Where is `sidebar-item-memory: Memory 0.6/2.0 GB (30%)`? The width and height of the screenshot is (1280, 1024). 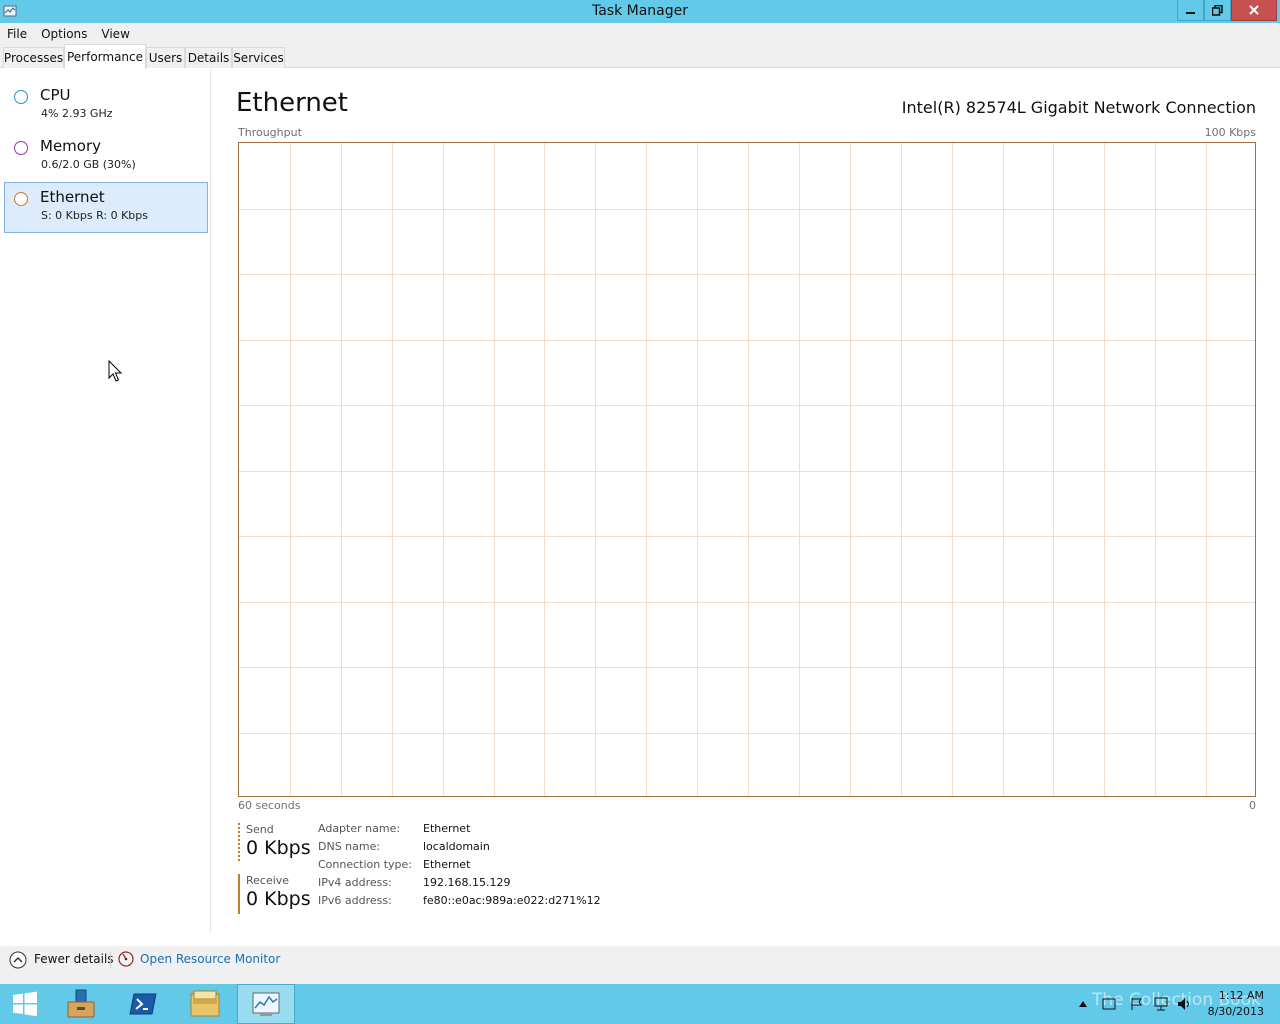 sidebar-item-memory: Memory 0.6/2.0 GB (30%) is located at coordinates (106, 158).